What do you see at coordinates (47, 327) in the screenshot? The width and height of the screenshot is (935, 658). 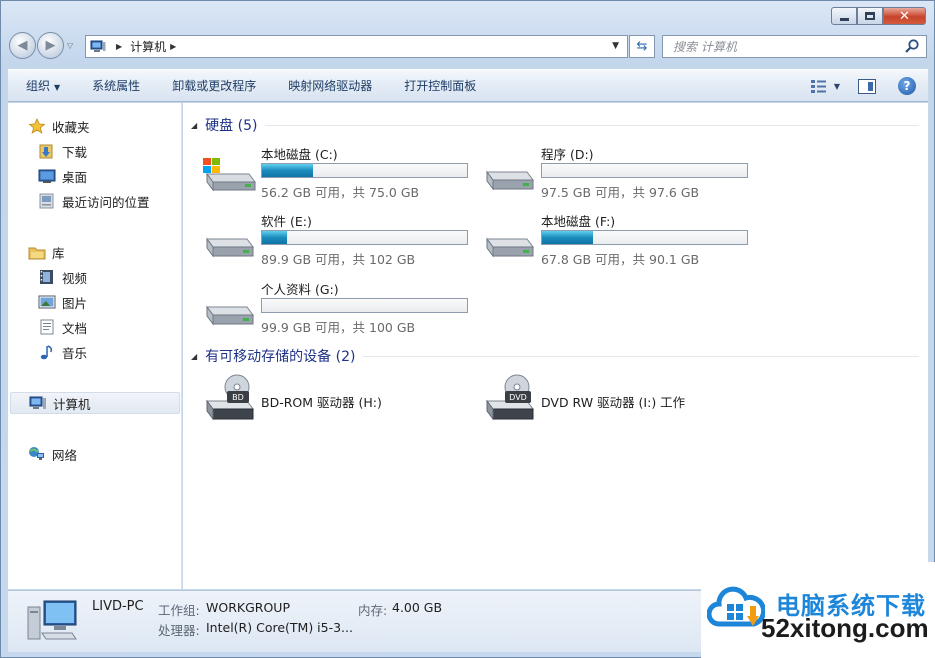 I see `documents-icon` at bounding box center [47, 327].